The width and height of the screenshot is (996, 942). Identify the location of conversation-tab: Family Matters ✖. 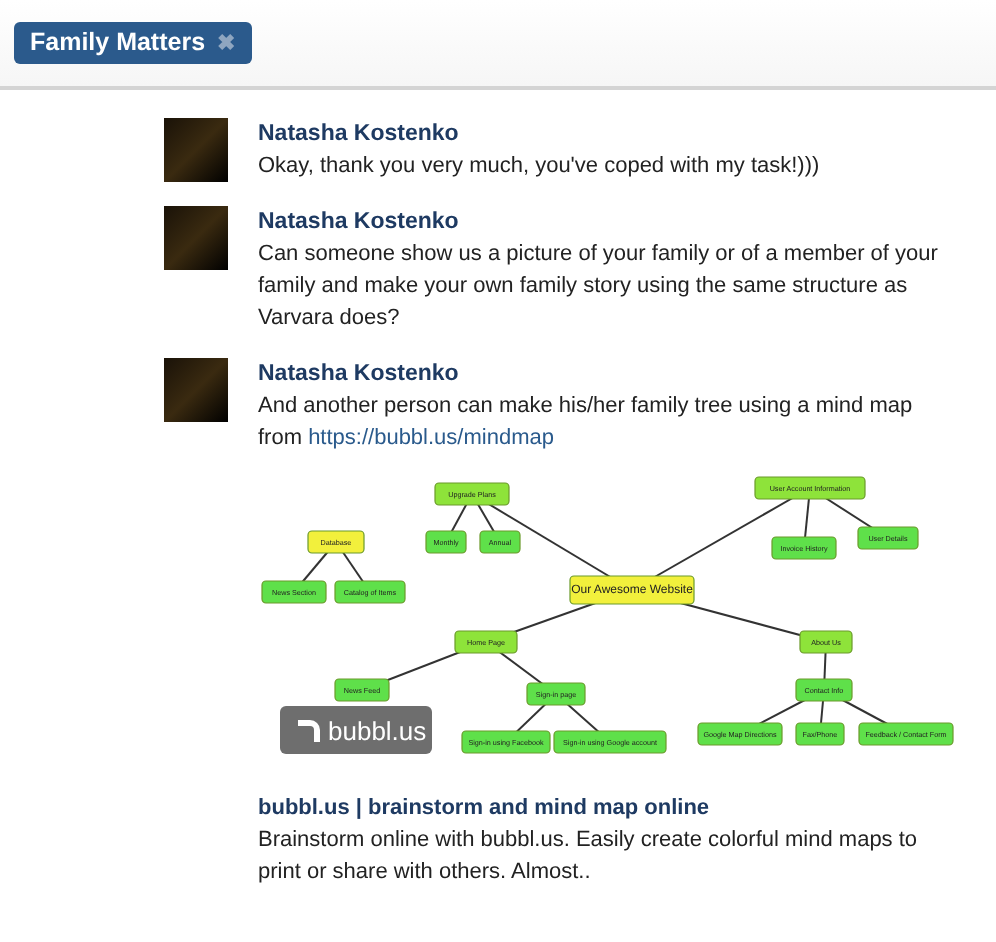
(133, 43).